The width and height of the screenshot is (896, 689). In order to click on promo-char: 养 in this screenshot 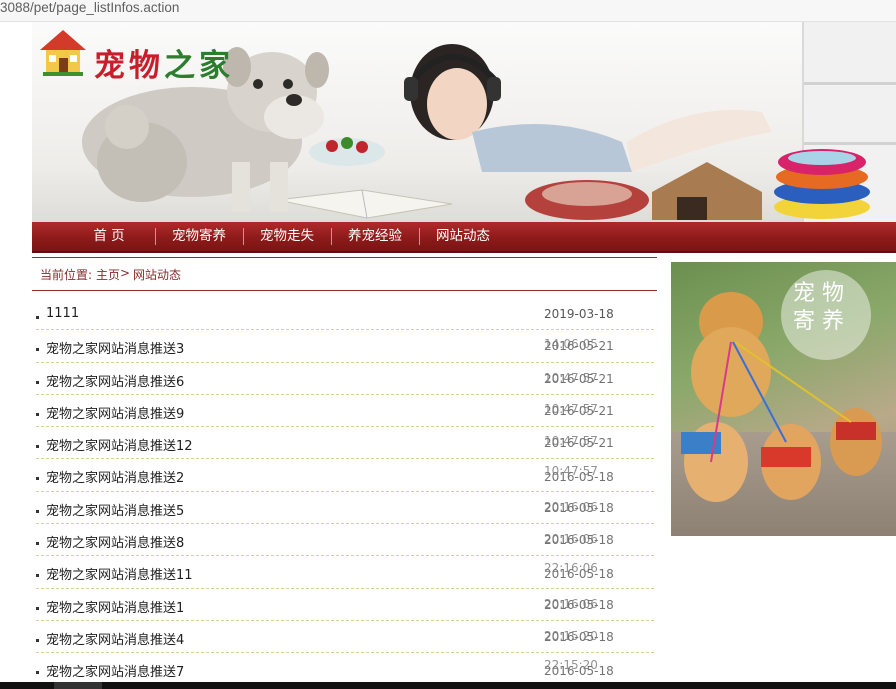, I will do `click(833, 321)`.